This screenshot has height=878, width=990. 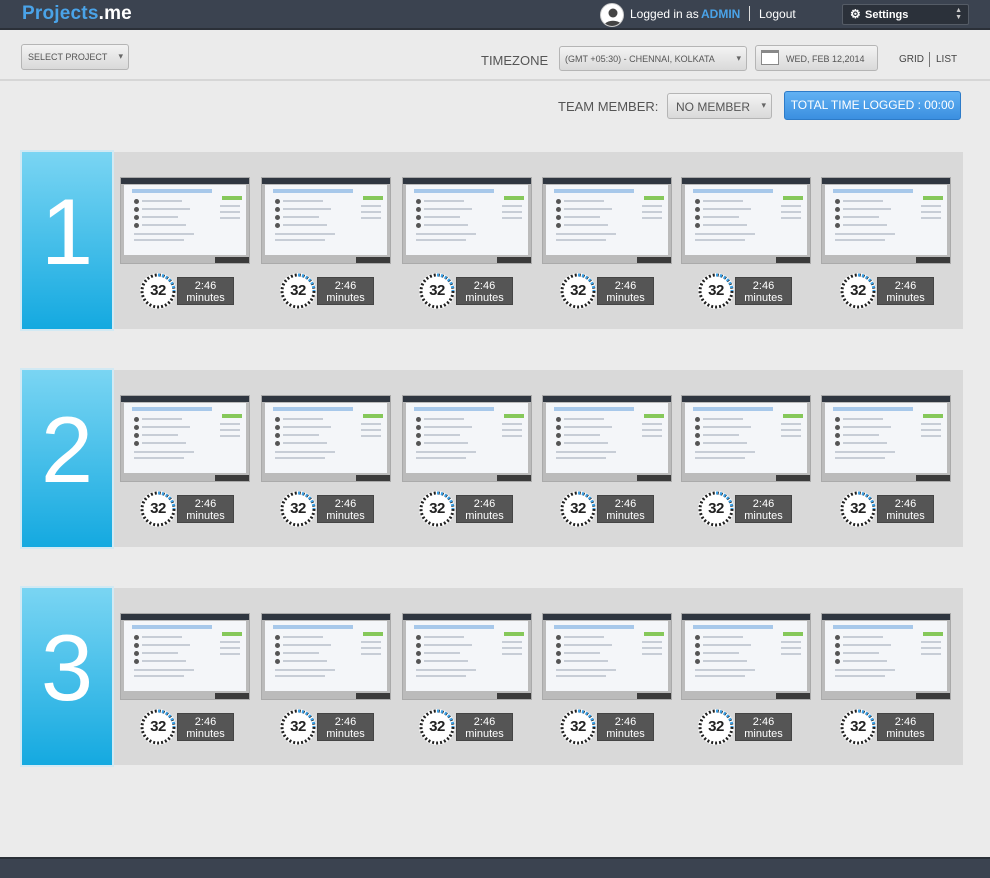 I want to click on date-picker: WED, FEB 12,2014, so click(x=816, y=58).